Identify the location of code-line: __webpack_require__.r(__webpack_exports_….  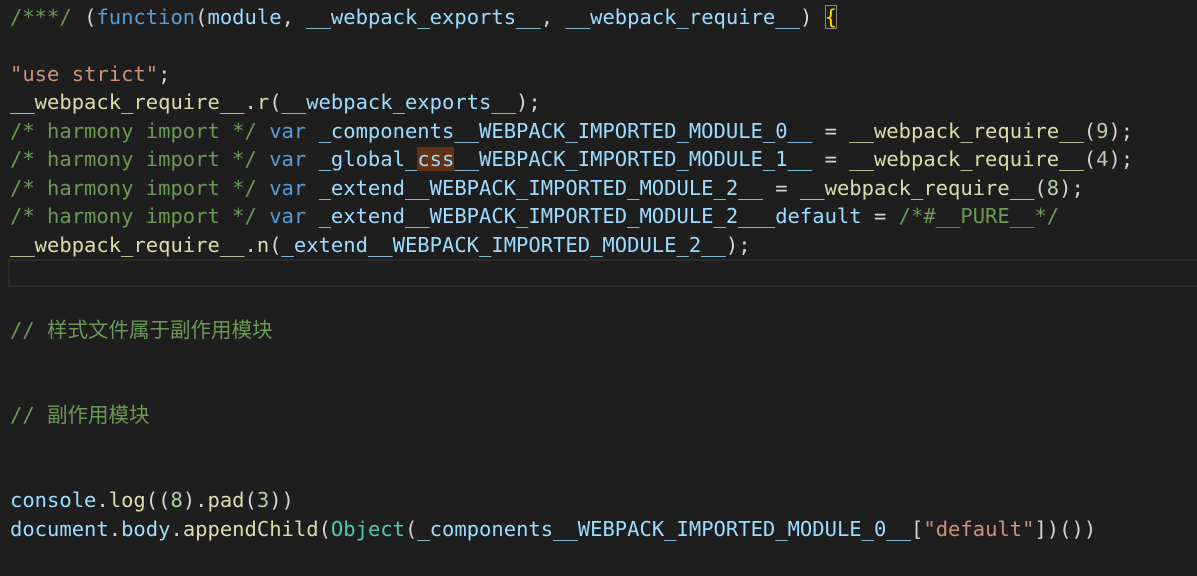
(598, 102).